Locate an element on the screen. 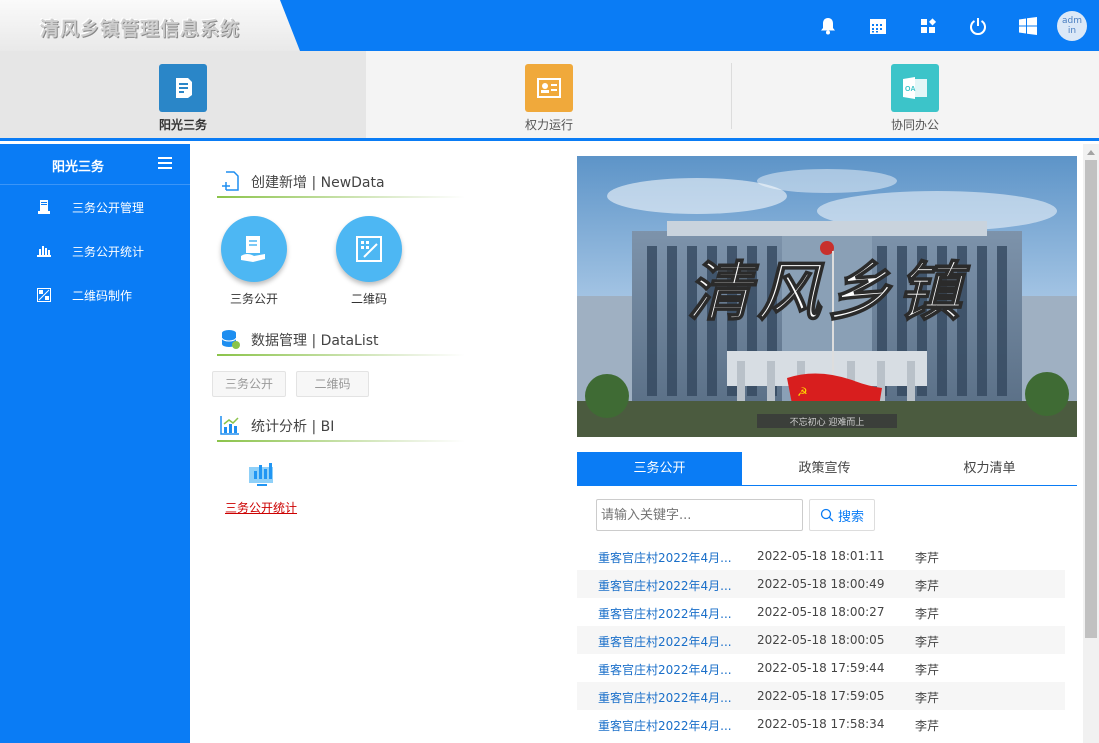  section-title: 创建新增 | NewData is located at coordinates (318, 183).